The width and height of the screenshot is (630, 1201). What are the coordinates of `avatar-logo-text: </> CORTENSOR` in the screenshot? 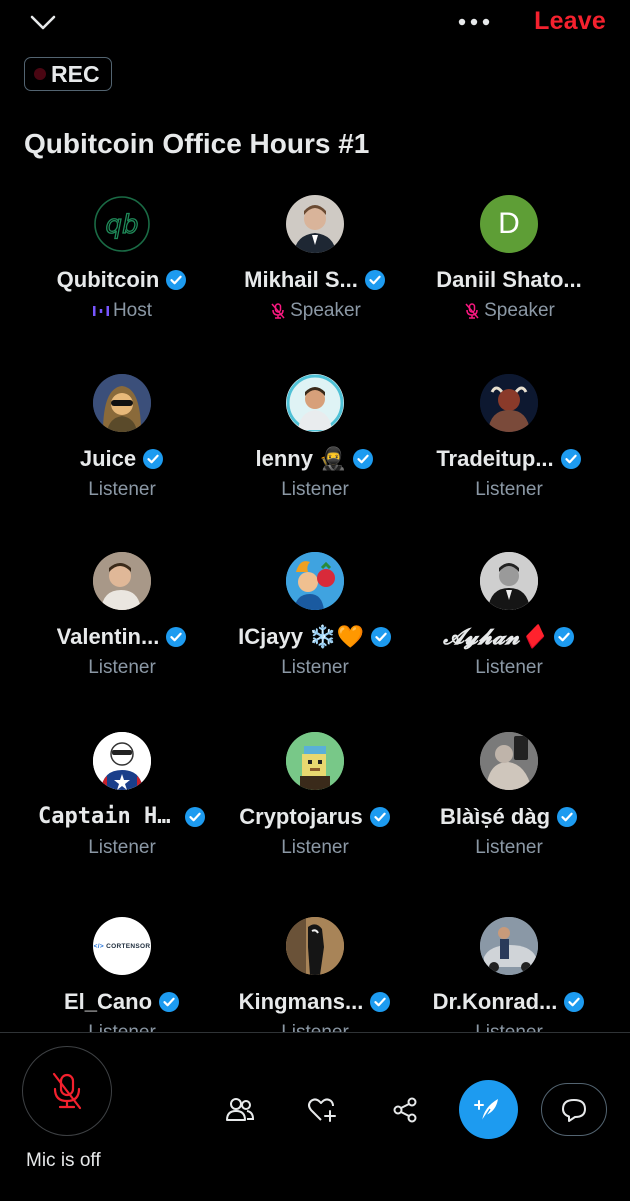 It's located at (122, 946).